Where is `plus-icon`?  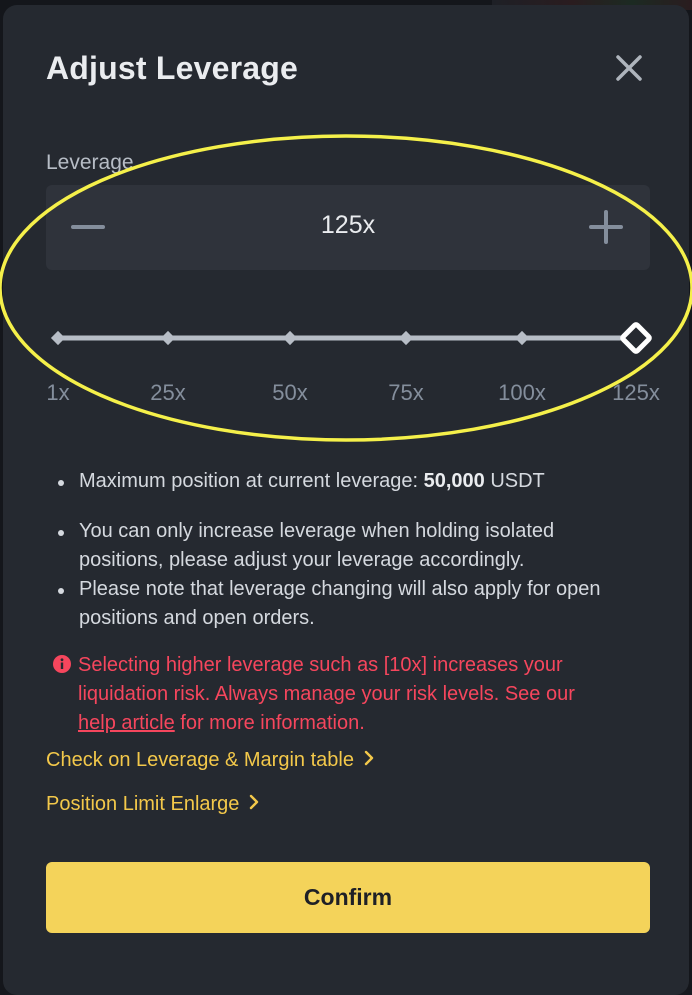 plus-icon is located at coordinates (606, 227).